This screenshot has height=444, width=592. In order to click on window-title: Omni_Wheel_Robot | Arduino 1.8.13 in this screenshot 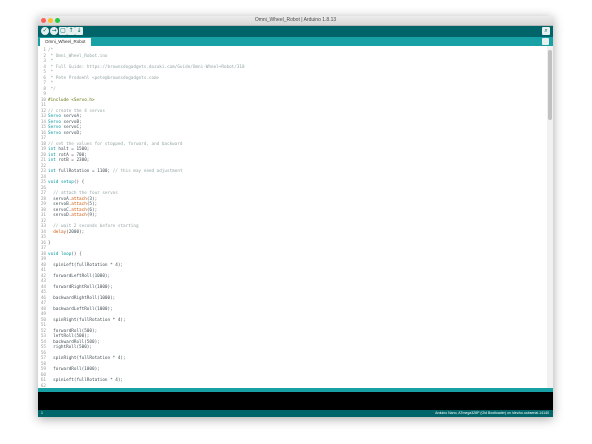, I will do `click(295, 20)`.